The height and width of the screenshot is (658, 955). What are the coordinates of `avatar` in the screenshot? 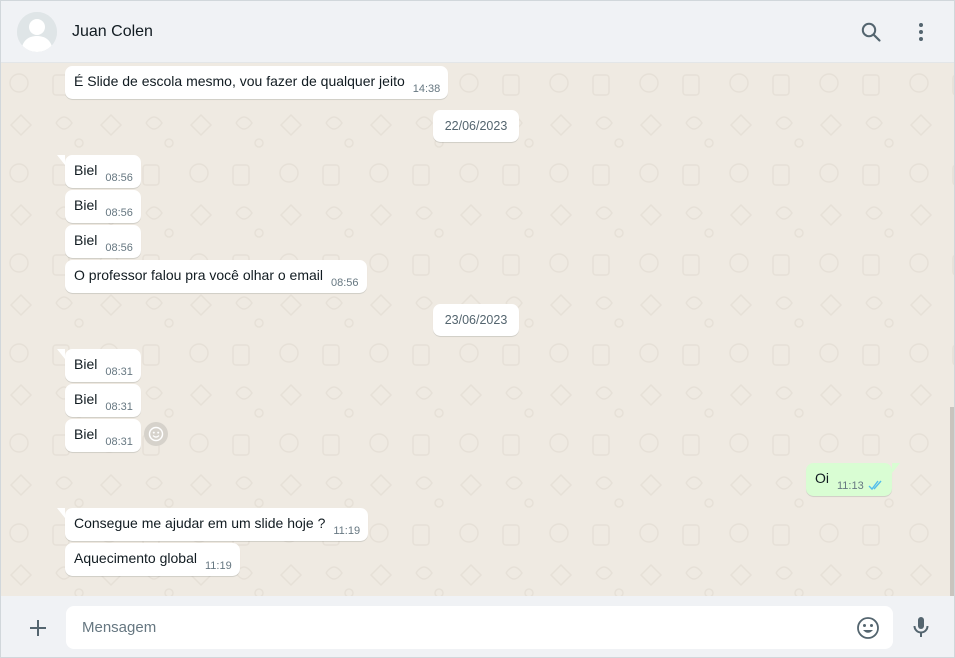 It's located at (37, 32).